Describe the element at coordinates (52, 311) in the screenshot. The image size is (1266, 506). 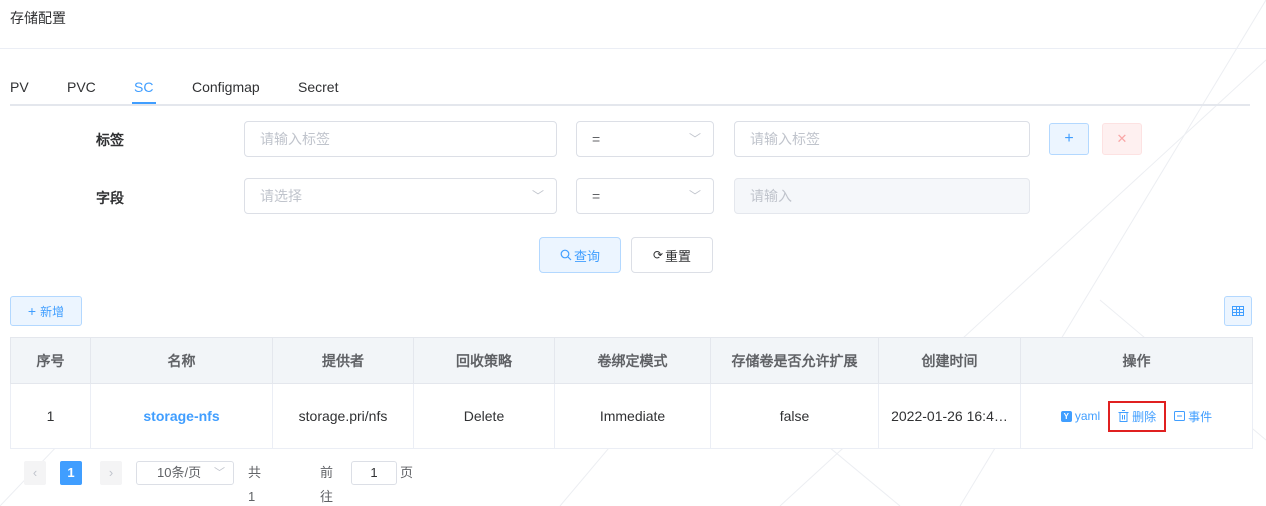
I see `add-button-label: 新增` at that location.